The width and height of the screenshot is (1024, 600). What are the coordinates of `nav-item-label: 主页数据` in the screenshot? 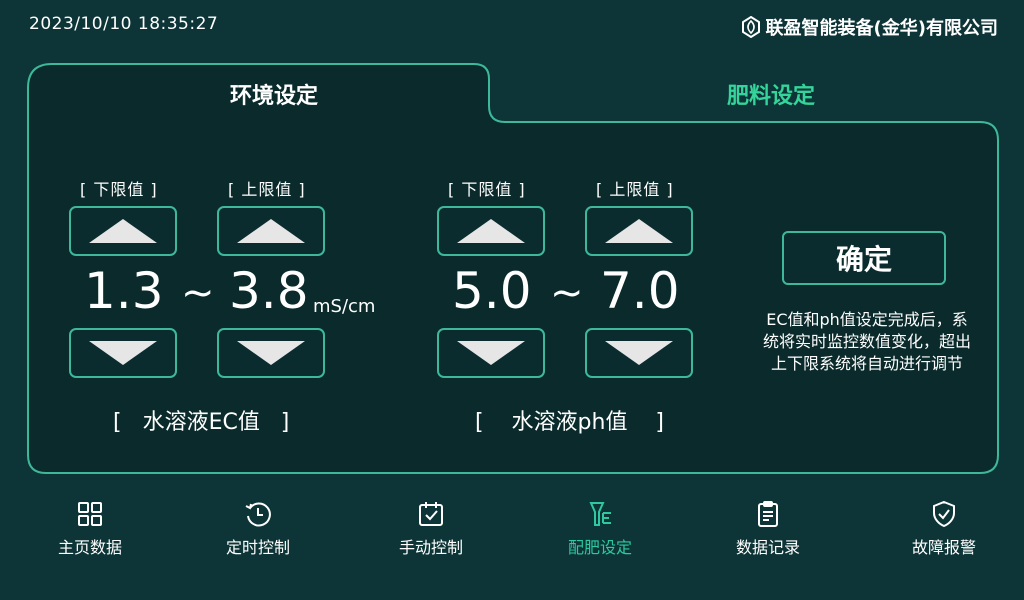 It's located at (89, 547).